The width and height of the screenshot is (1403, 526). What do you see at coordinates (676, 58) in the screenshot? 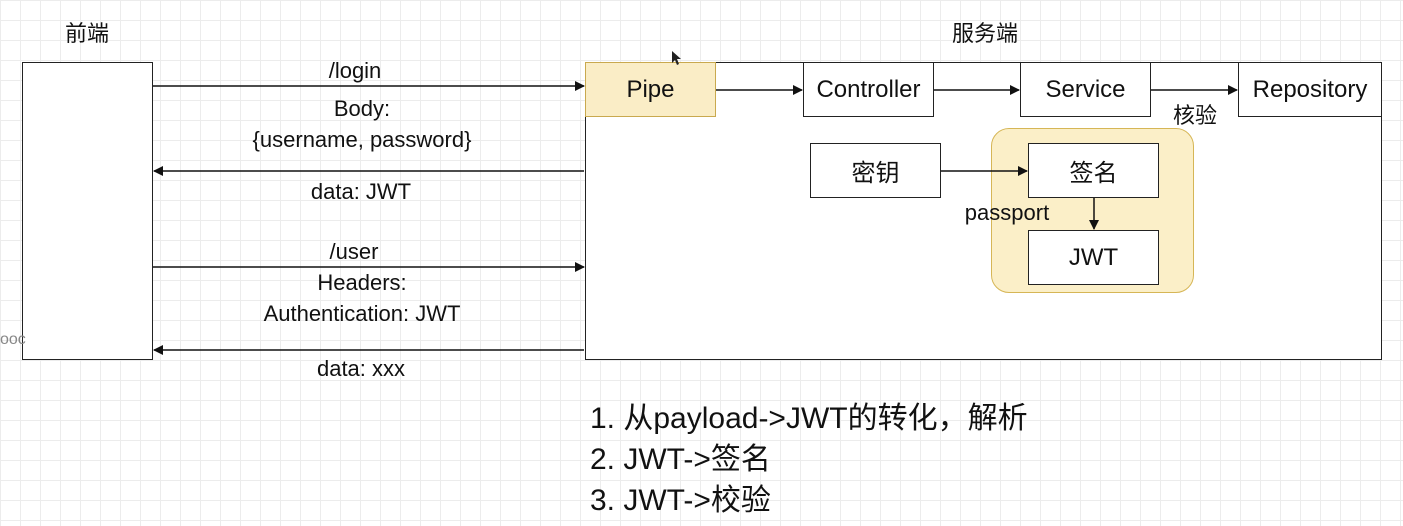
I see `cursor-icon` at bounding box center [676, 58].